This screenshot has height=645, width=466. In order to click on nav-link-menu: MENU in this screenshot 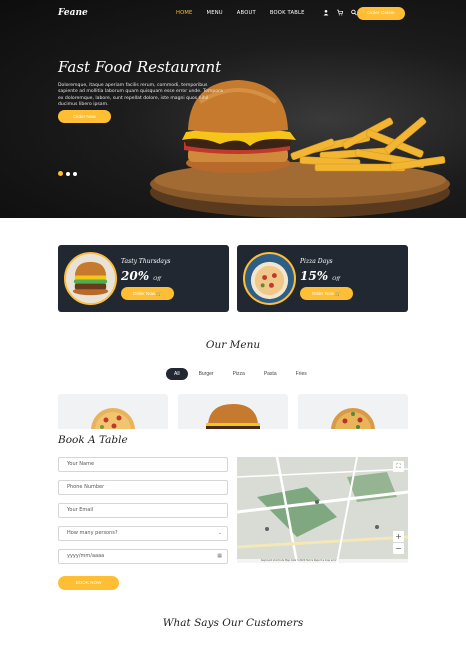, I will do `click(215, 13)`.